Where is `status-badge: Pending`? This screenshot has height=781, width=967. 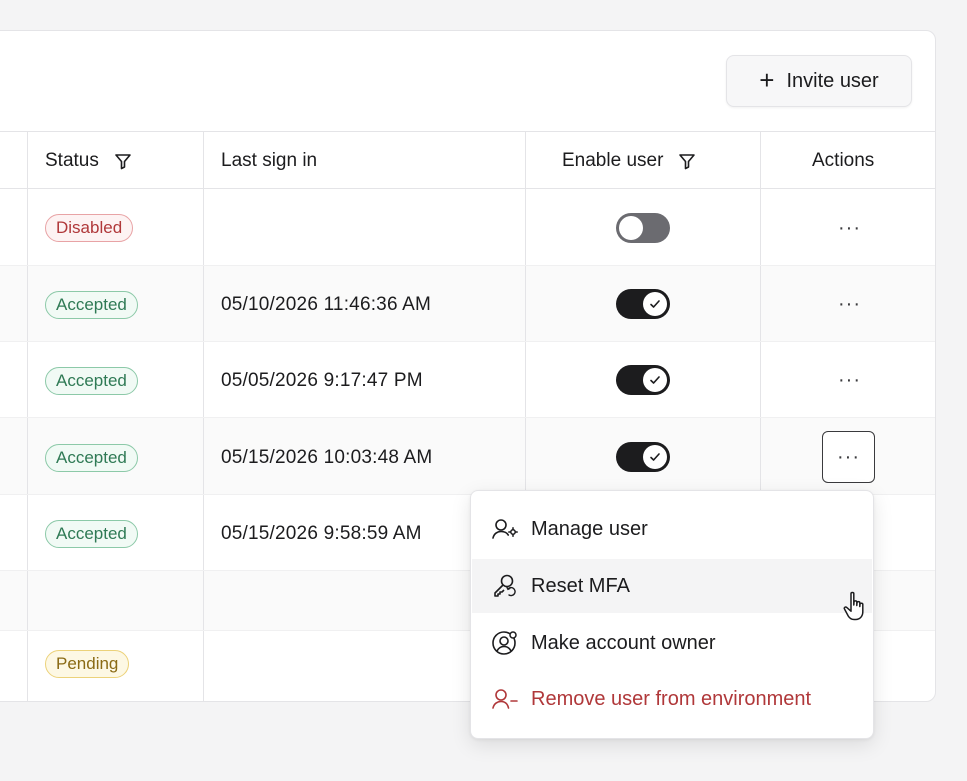
status-badge: Pending is located at coordinates (87, 664).